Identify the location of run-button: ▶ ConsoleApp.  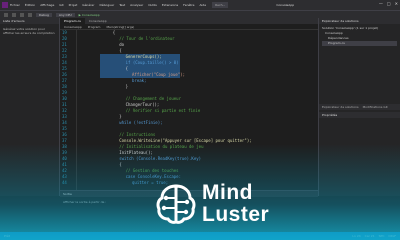
(89, 15).